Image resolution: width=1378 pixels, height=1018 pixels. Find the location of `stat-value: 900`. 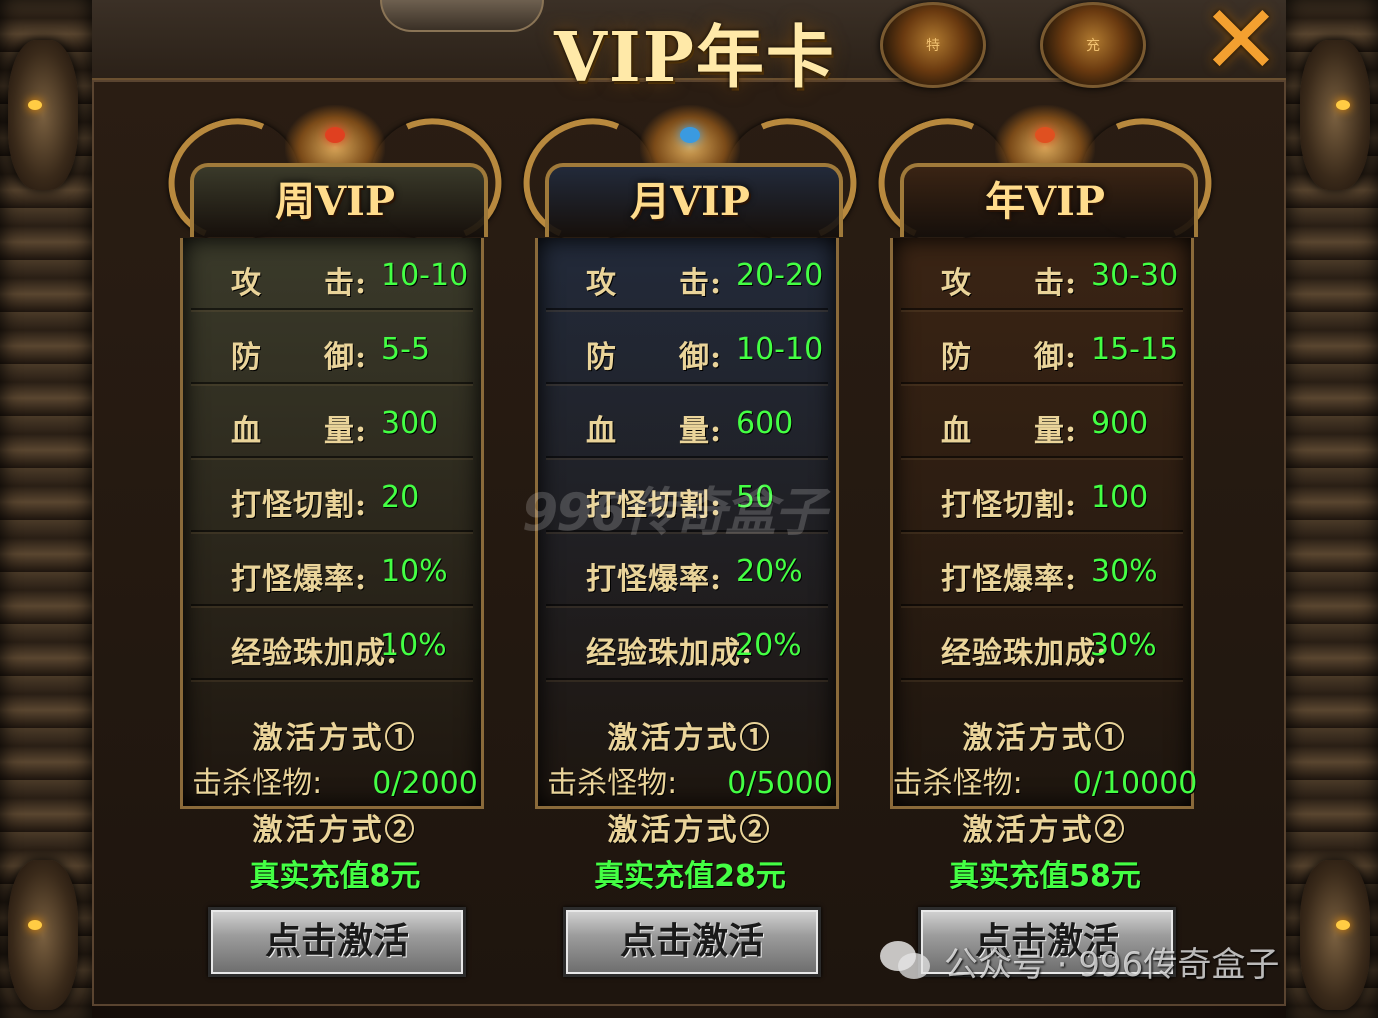

stat-value: 900 is located at coordinates (1120, 423).